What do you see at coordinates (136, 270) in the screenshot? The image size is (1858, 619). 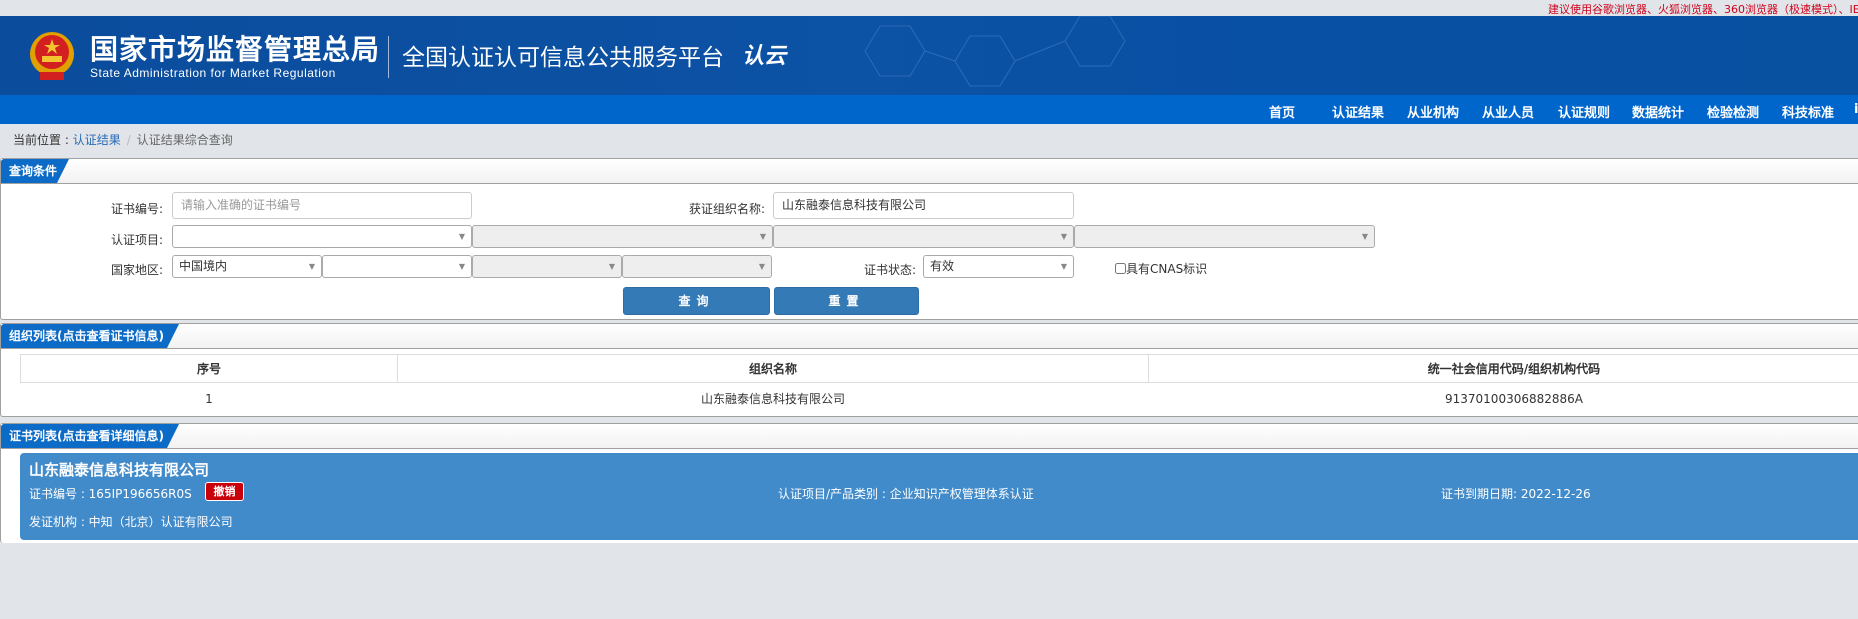 I see `region-label: 国家地区:` at bounding box center [136, 270].